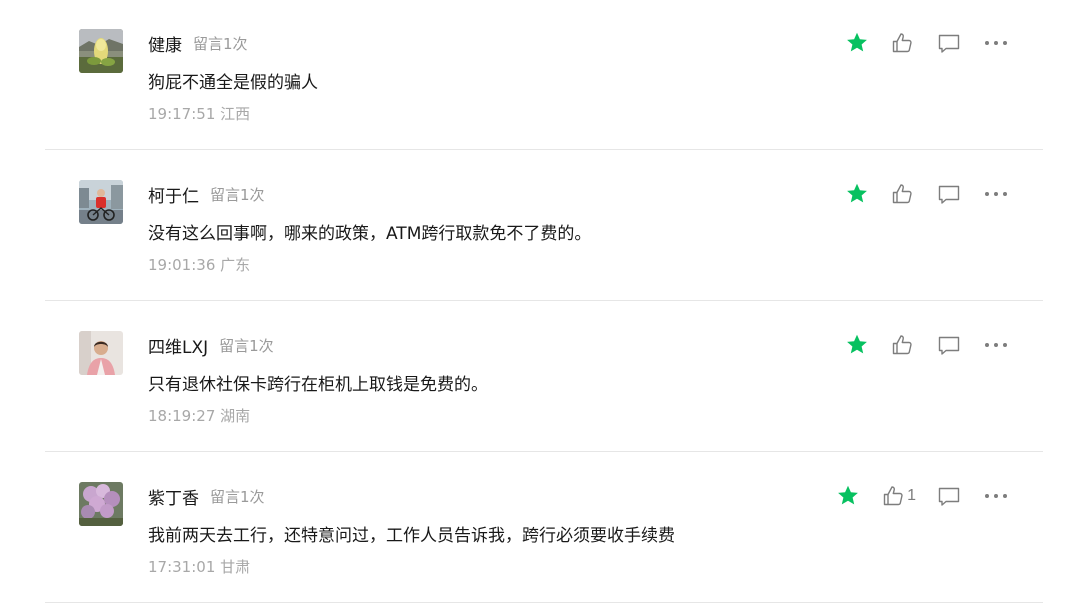  I want to click on comment-meta: 17:31:01 甘肃, so click(199, 567).